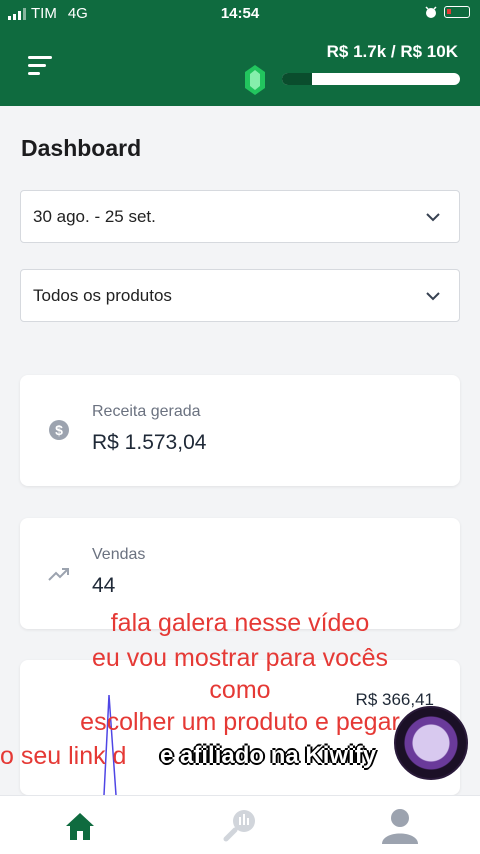  I want to click on product-value: Todos os produtos, so click(102, 295).